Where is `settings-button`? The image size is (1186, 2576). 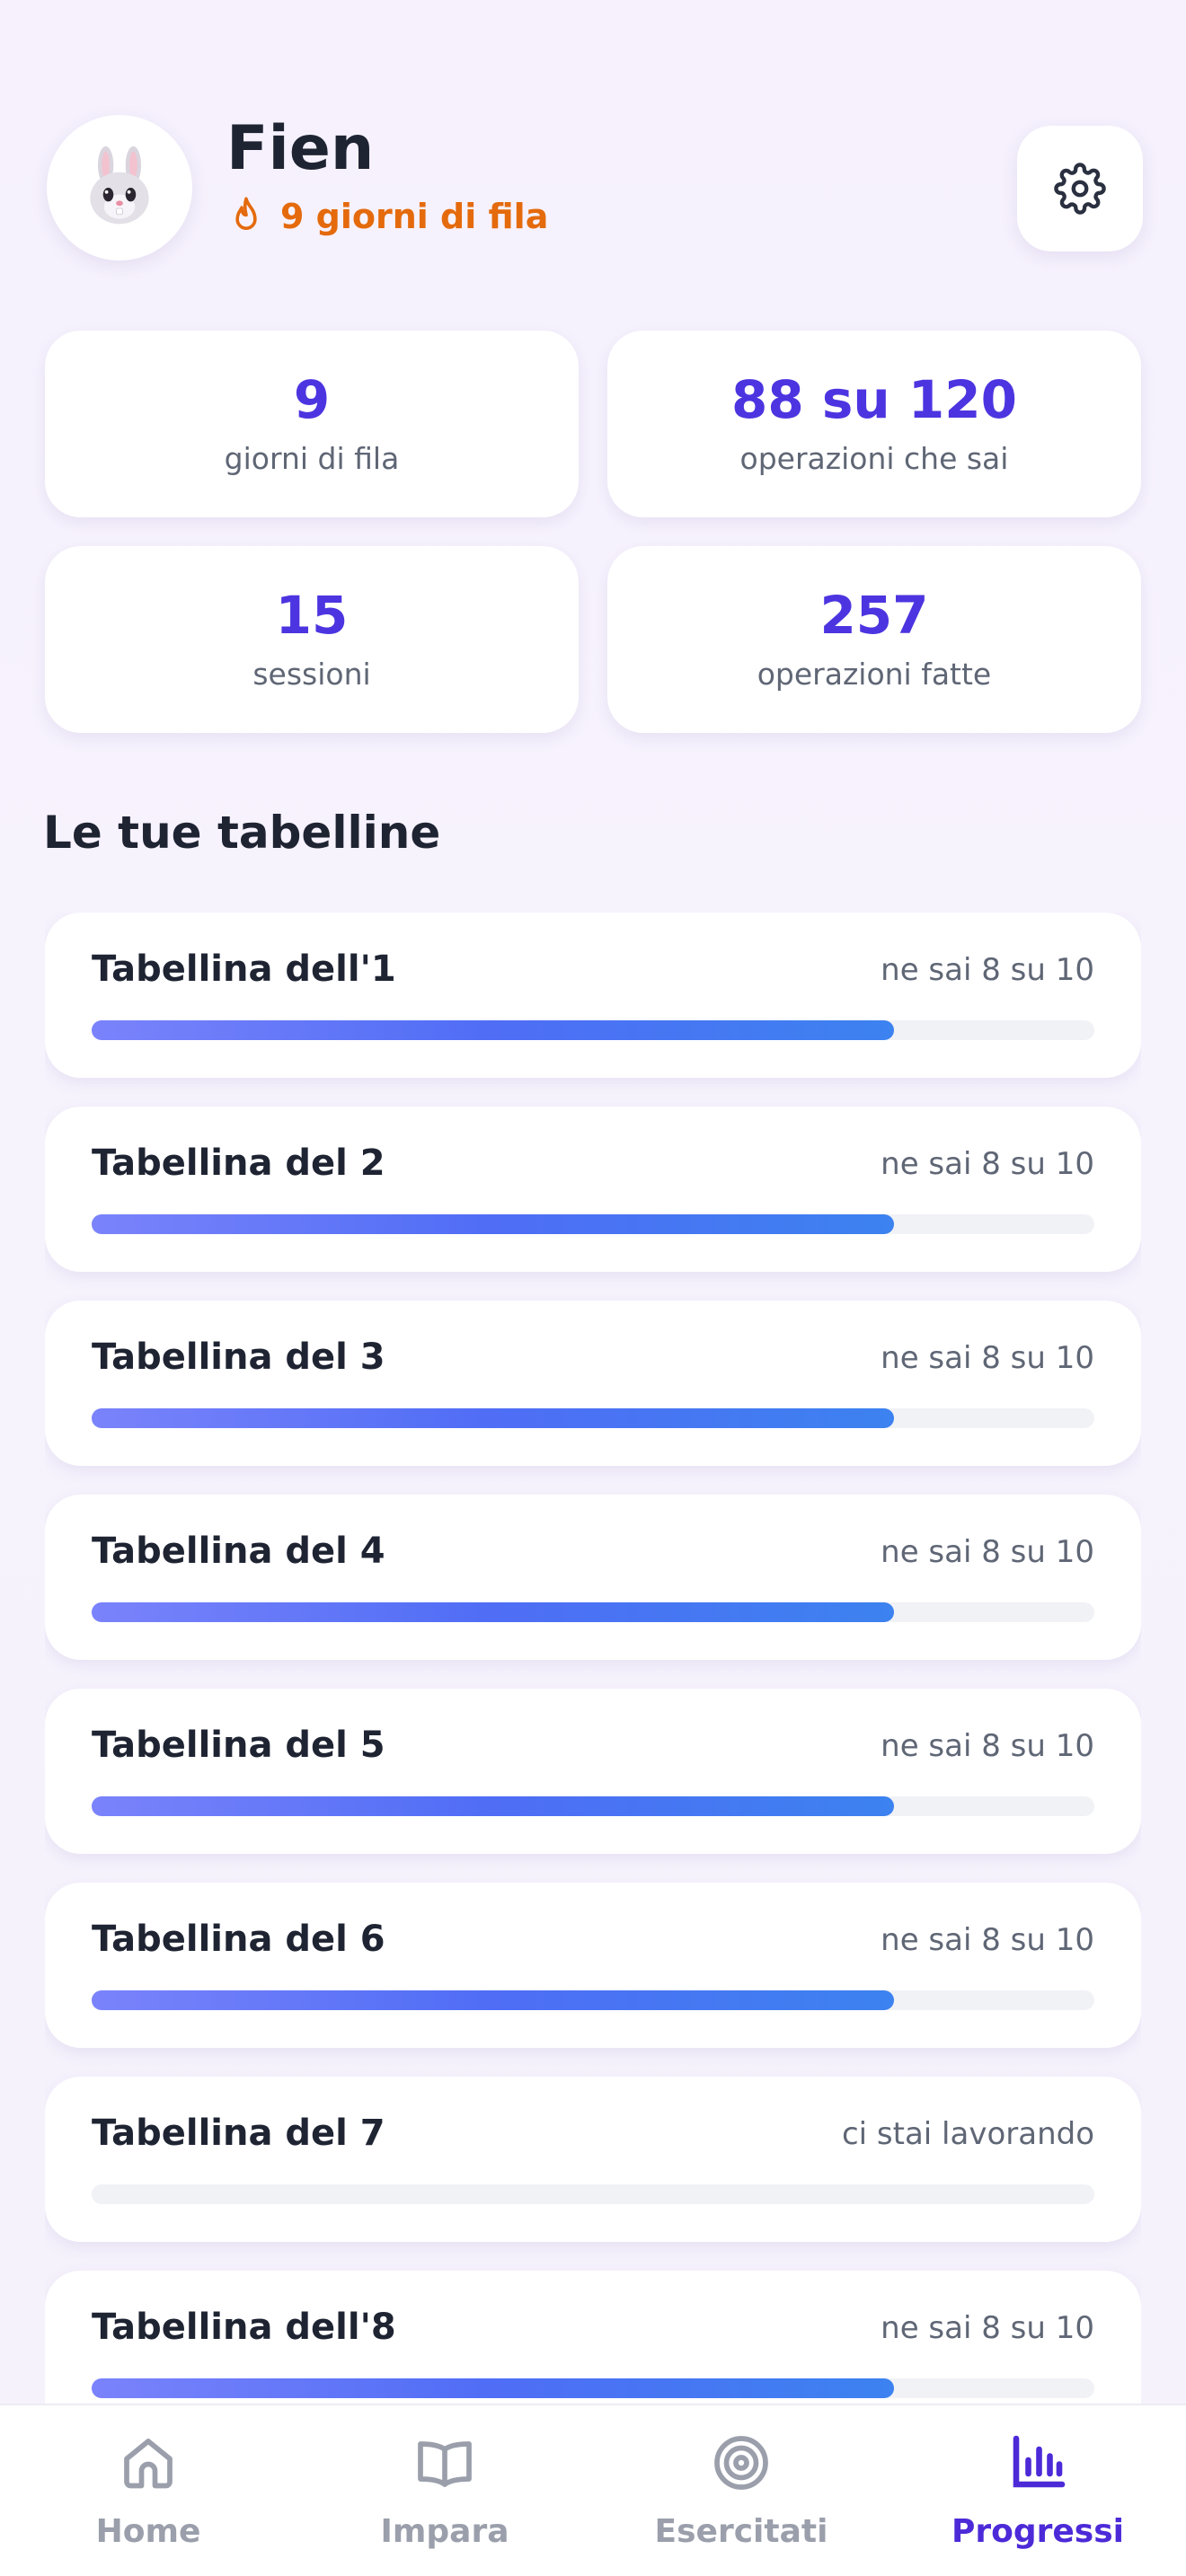
settings-button is located at coordinates (1080, 188).